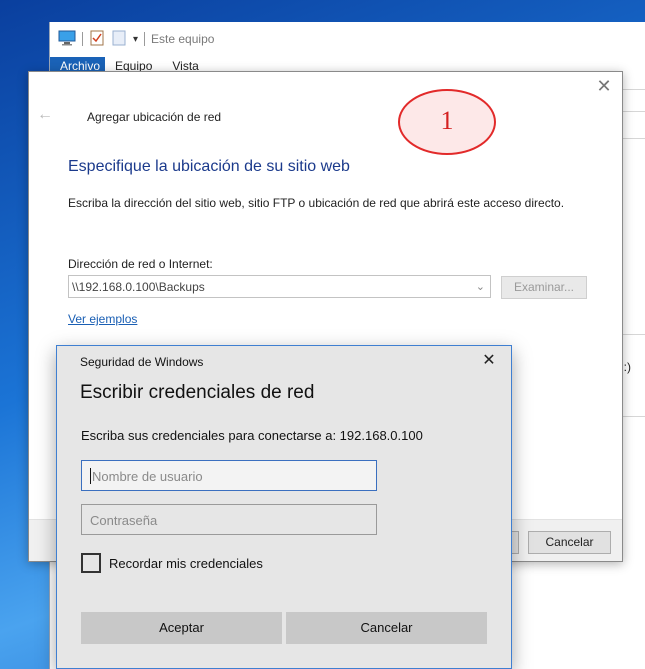 This screenshot has width=645, height=669. I want to click on security-window-title: Seguridad de Windows, so click(142, 362).